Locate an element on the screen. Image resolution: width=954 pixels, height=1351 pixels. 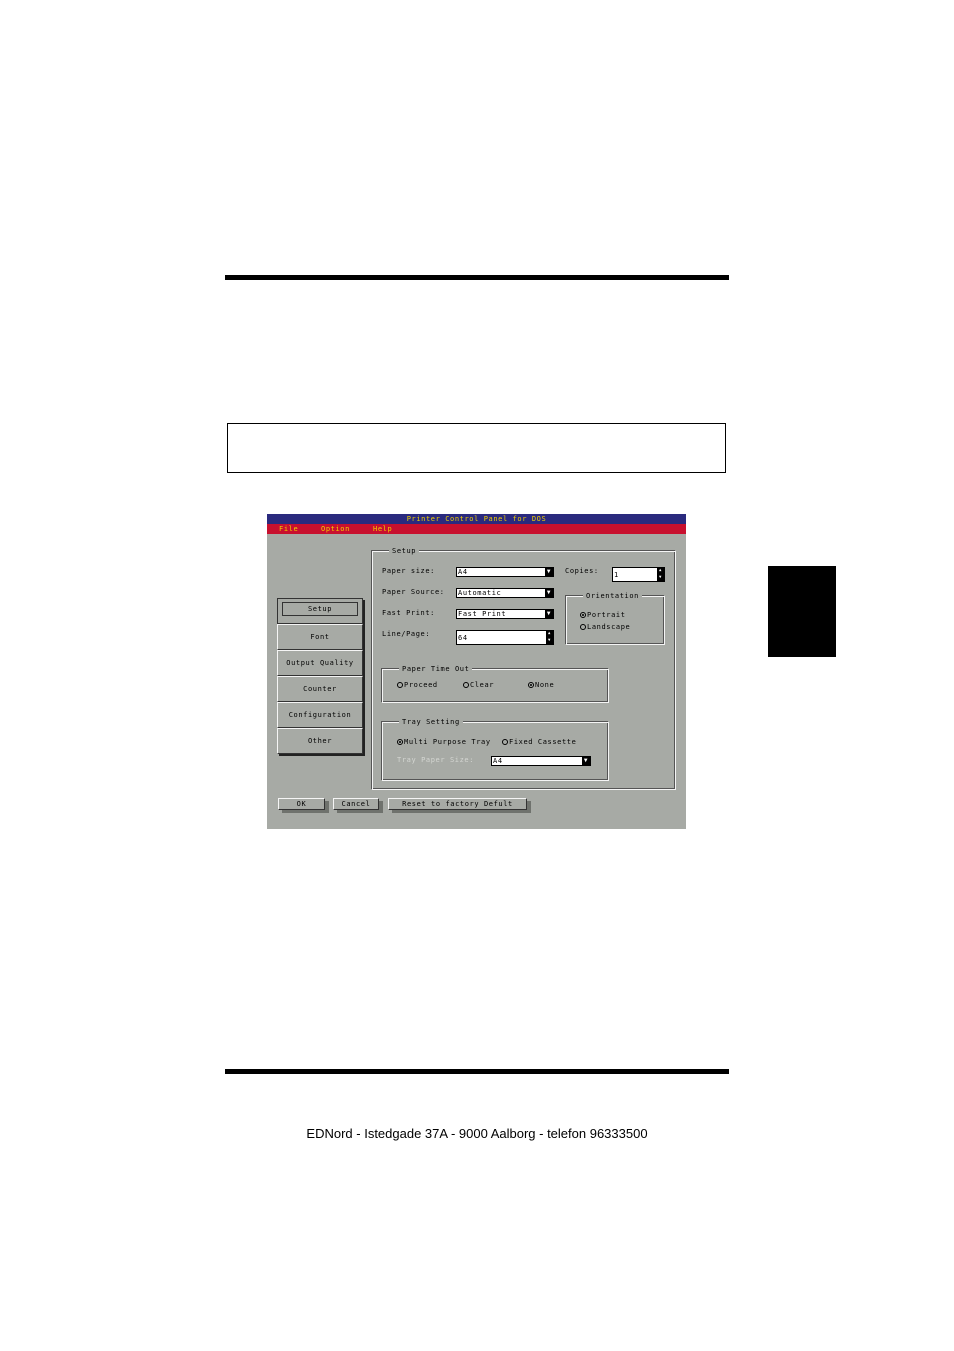
multi-purpose-tray-label: Multi Purpose Tray is located at coordinates (447, 742).